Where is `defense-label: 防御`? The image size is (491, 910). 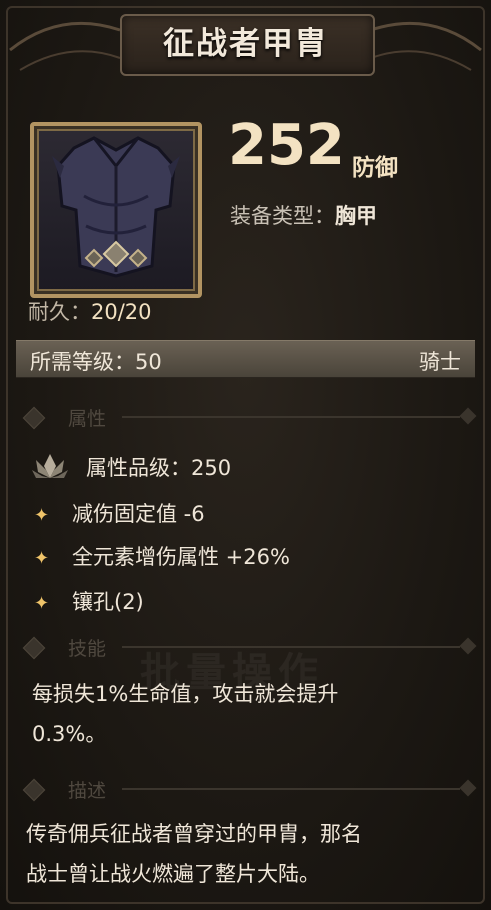 defense-label: 防御 is located at coordinates (375, 168).